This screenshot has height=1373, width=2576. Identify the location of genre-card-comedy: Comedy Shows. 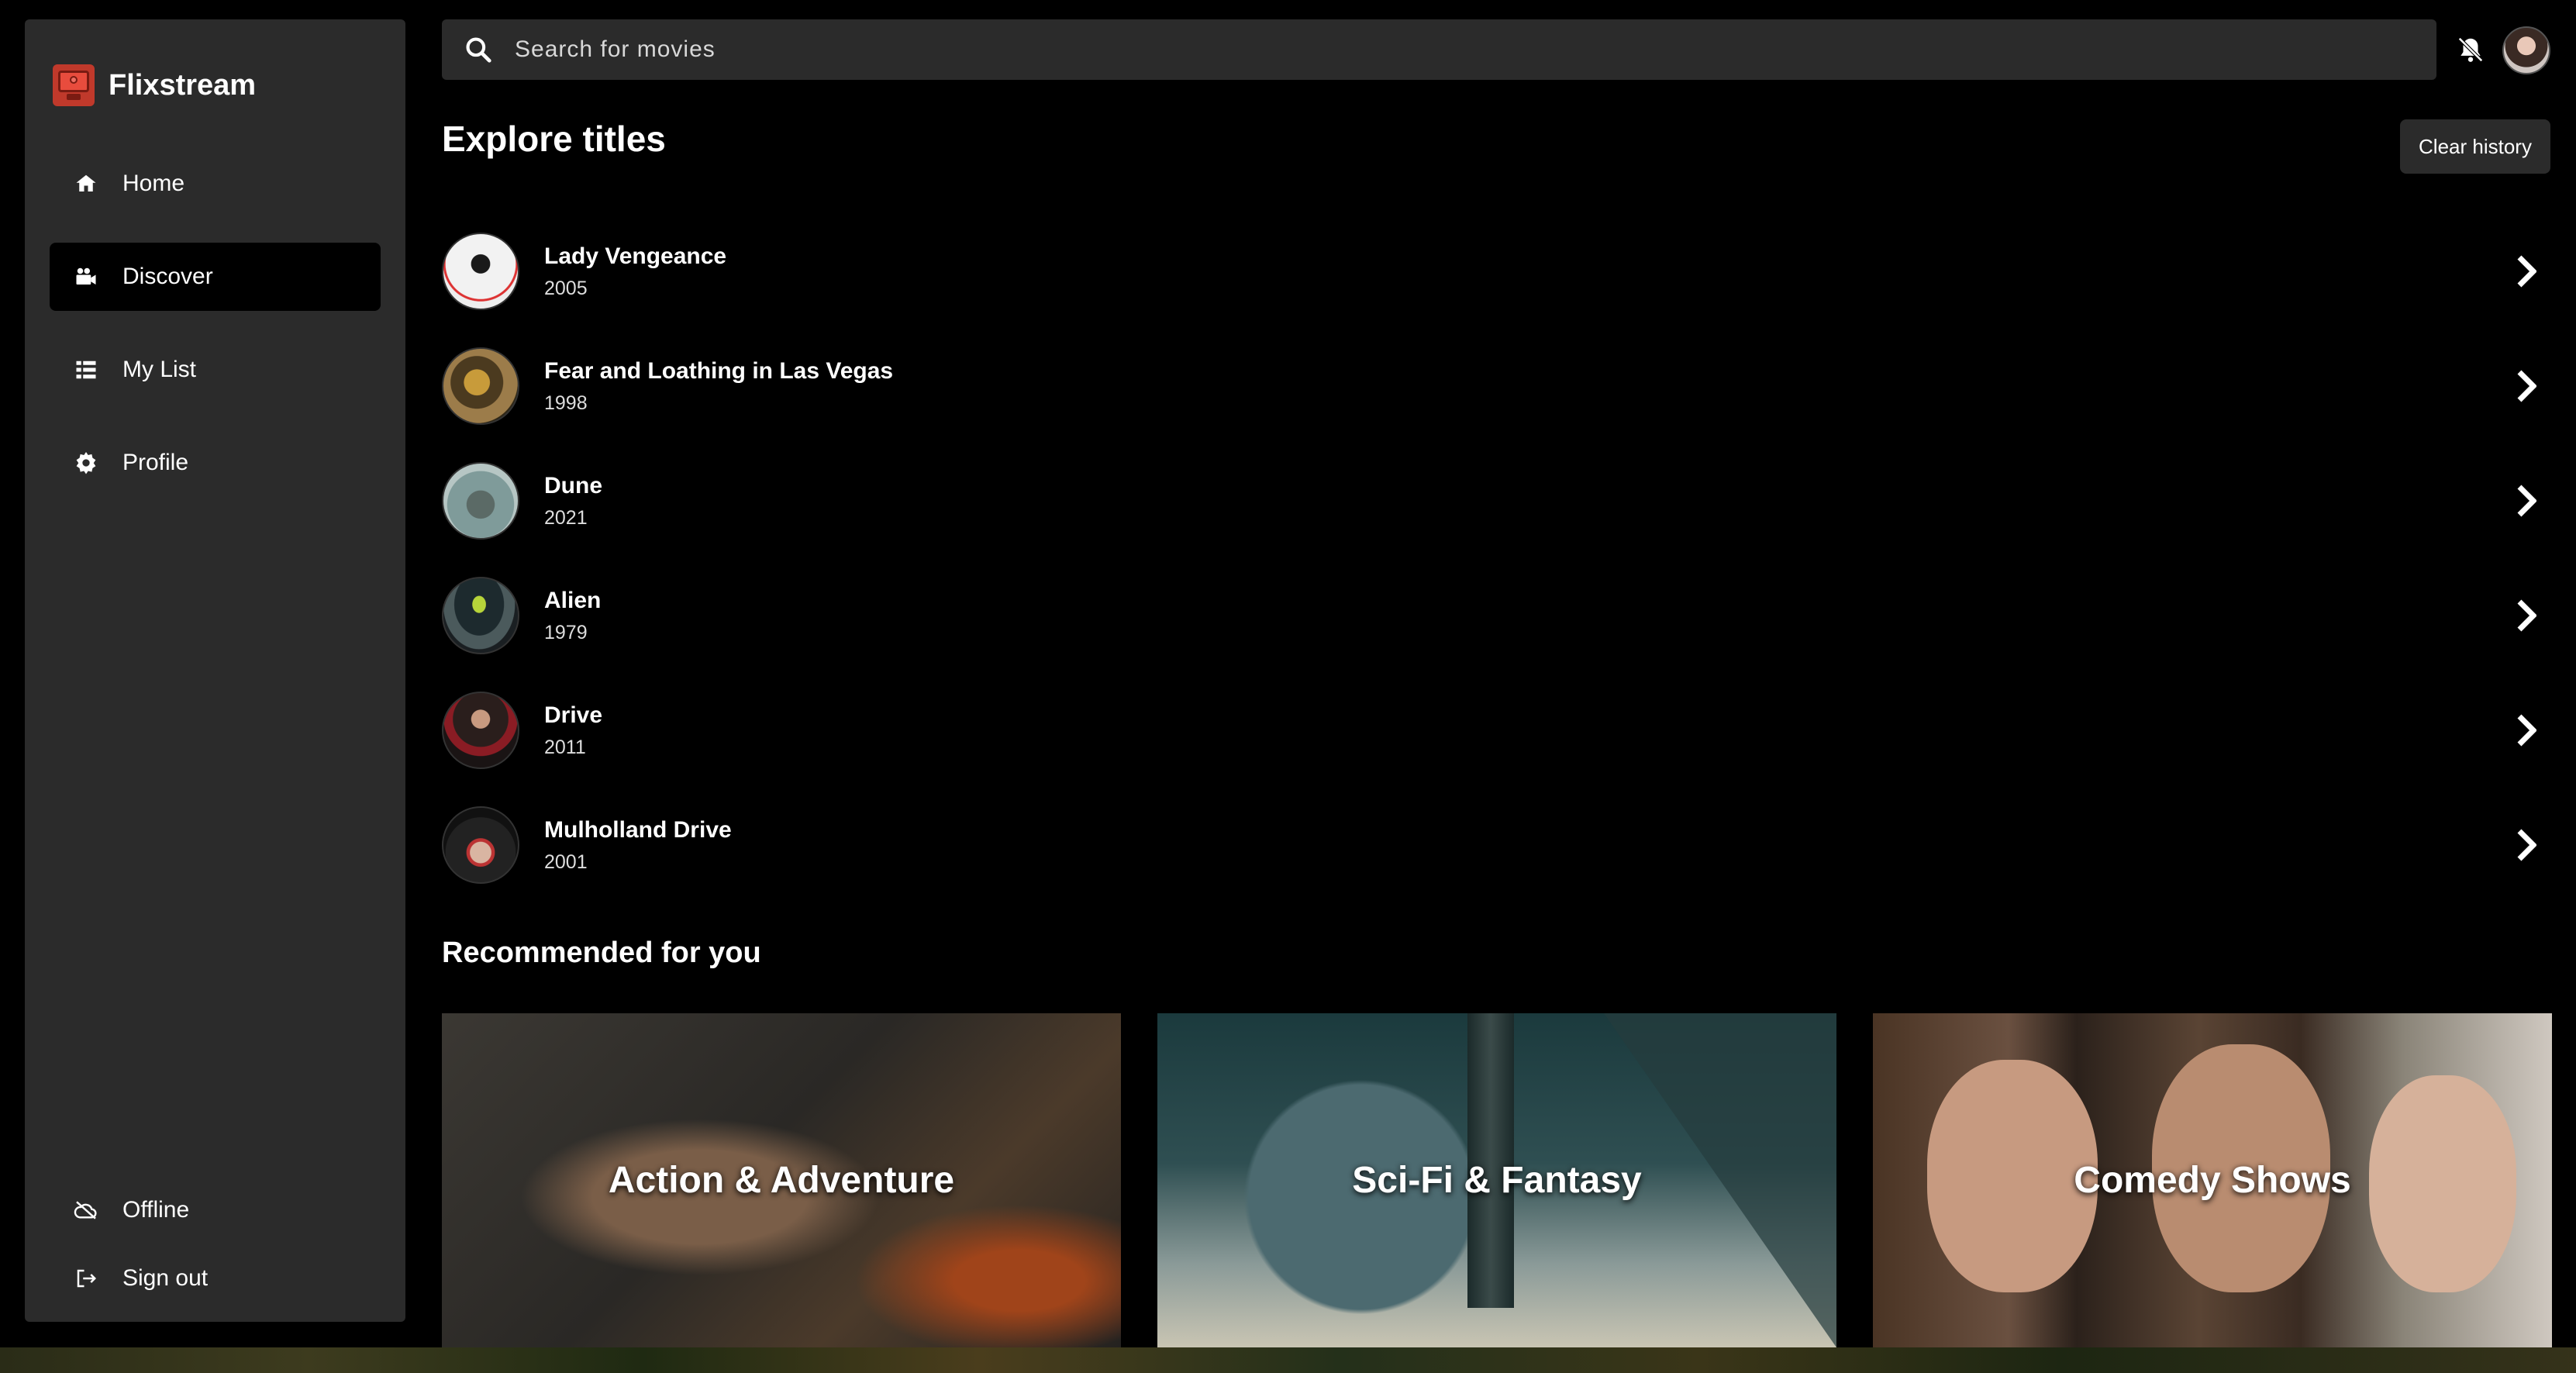
(2212, 1180).